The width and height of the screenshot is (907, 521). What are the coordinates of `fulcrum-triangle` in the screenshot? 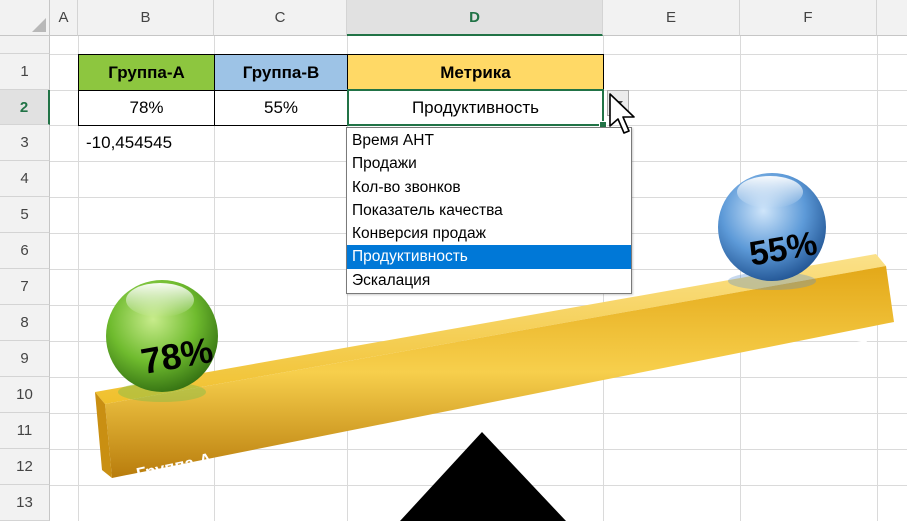 It's located at (483, 476).